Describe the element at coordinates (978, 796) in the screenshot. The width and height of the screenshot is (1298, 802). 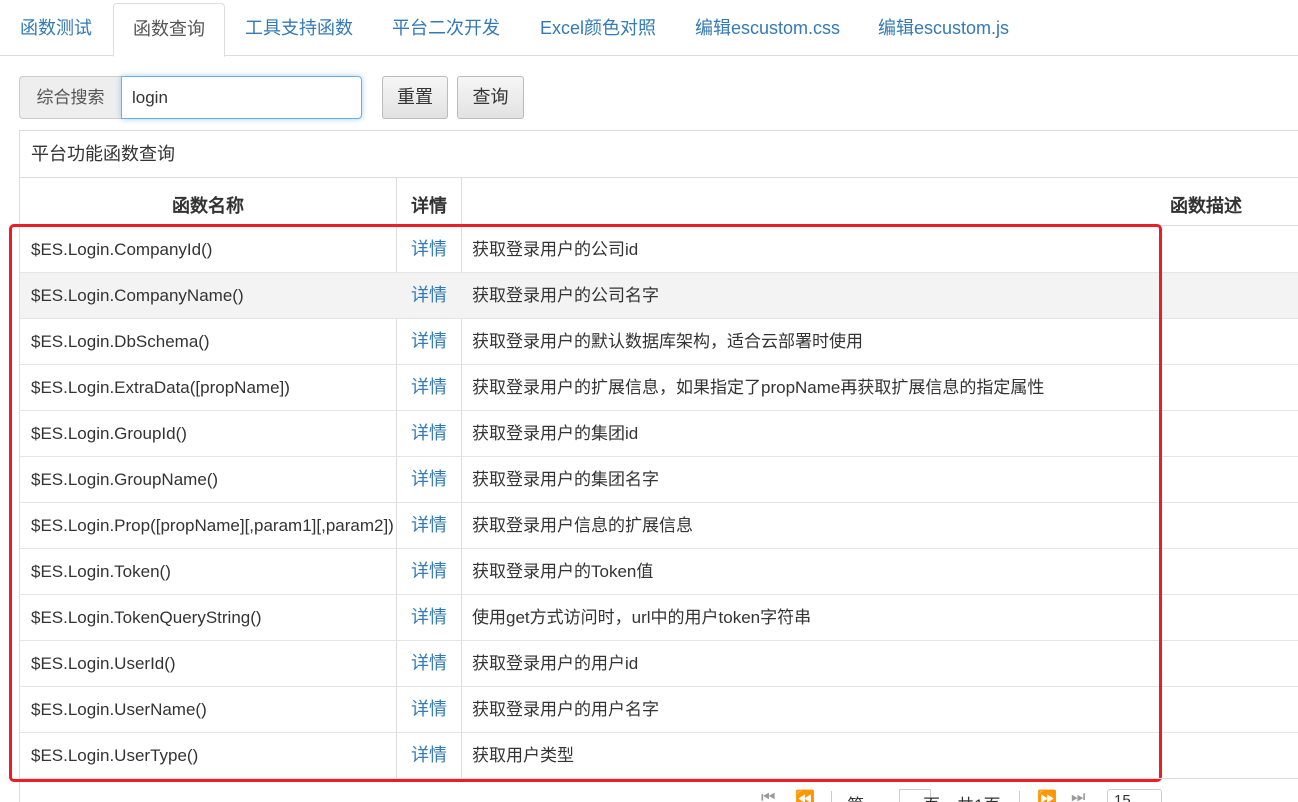
I see `page-total: 共1页` at that location.